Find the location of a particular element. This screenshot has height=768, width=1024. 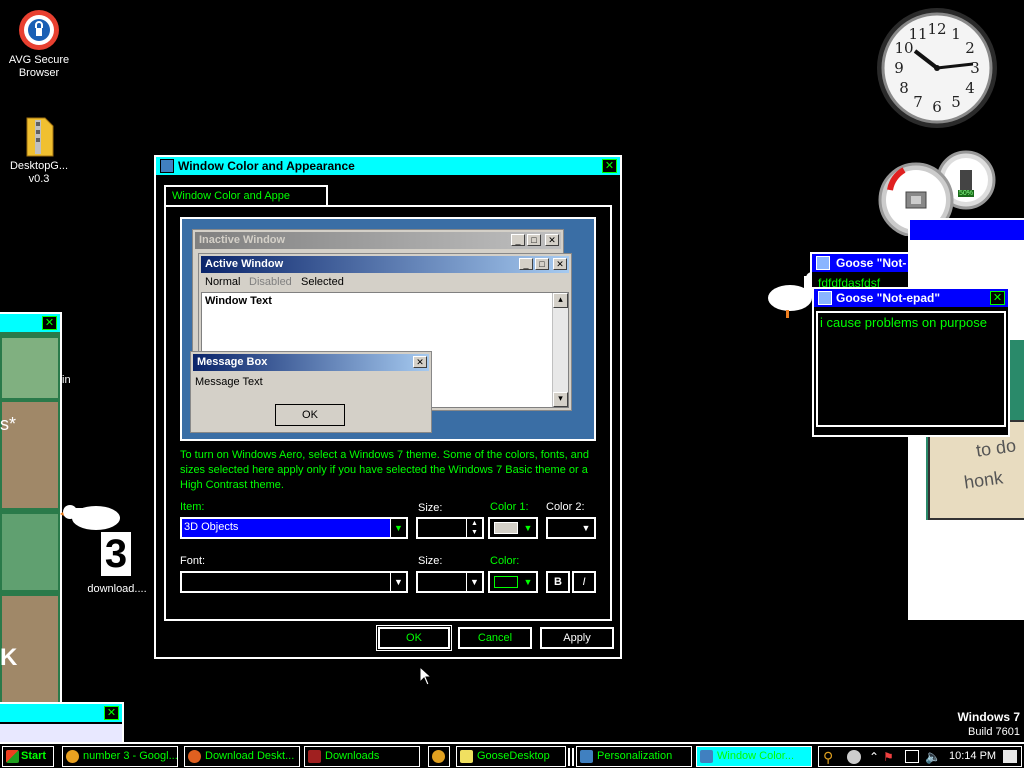

show-desktop-icon is located at coordinates (1010, 756).